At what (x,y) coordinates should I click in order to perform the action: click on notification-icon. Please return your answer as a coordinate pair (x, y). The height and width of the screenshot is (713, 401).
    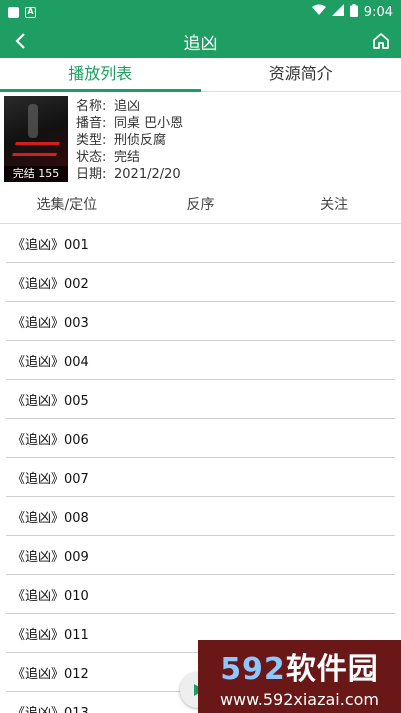
    Looking at the image, I should click on (13, 12).